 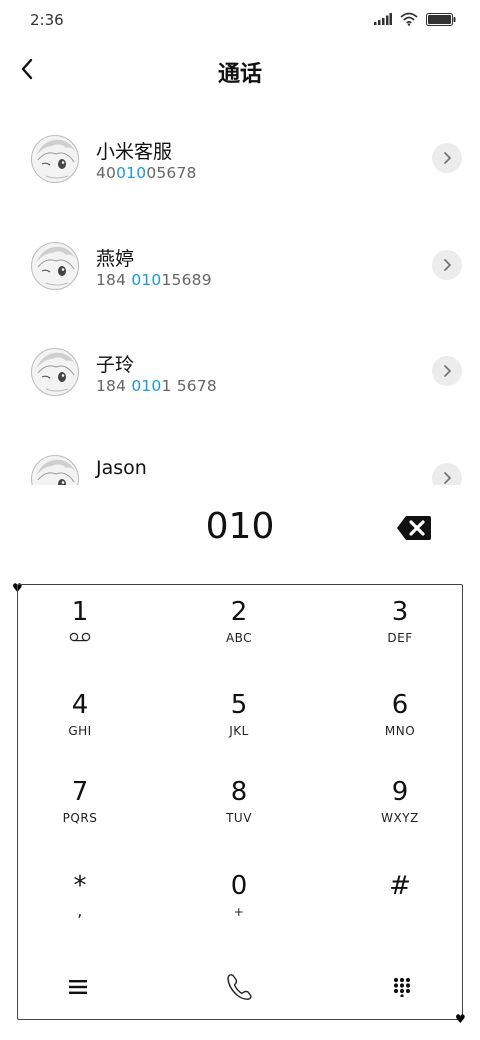 I want to click on key-3: 3 DEF, so click(x=400, y=639).